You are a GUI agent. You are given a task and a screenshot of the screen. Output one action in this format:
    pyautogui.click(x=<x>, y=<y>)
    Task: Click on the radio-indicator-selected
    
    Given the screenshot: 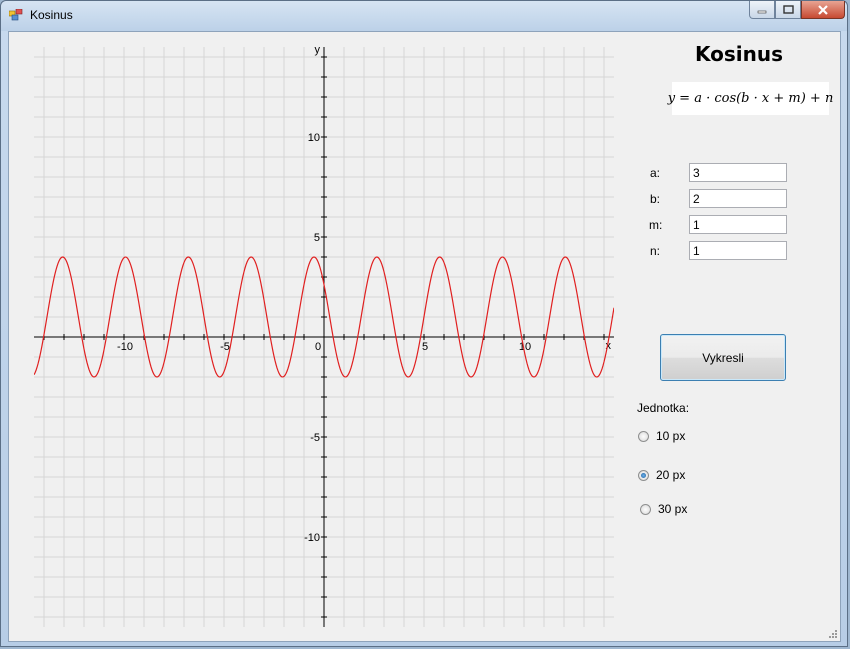 What is the action you would take?
    pyautogui.click(x=643, y=475)
    